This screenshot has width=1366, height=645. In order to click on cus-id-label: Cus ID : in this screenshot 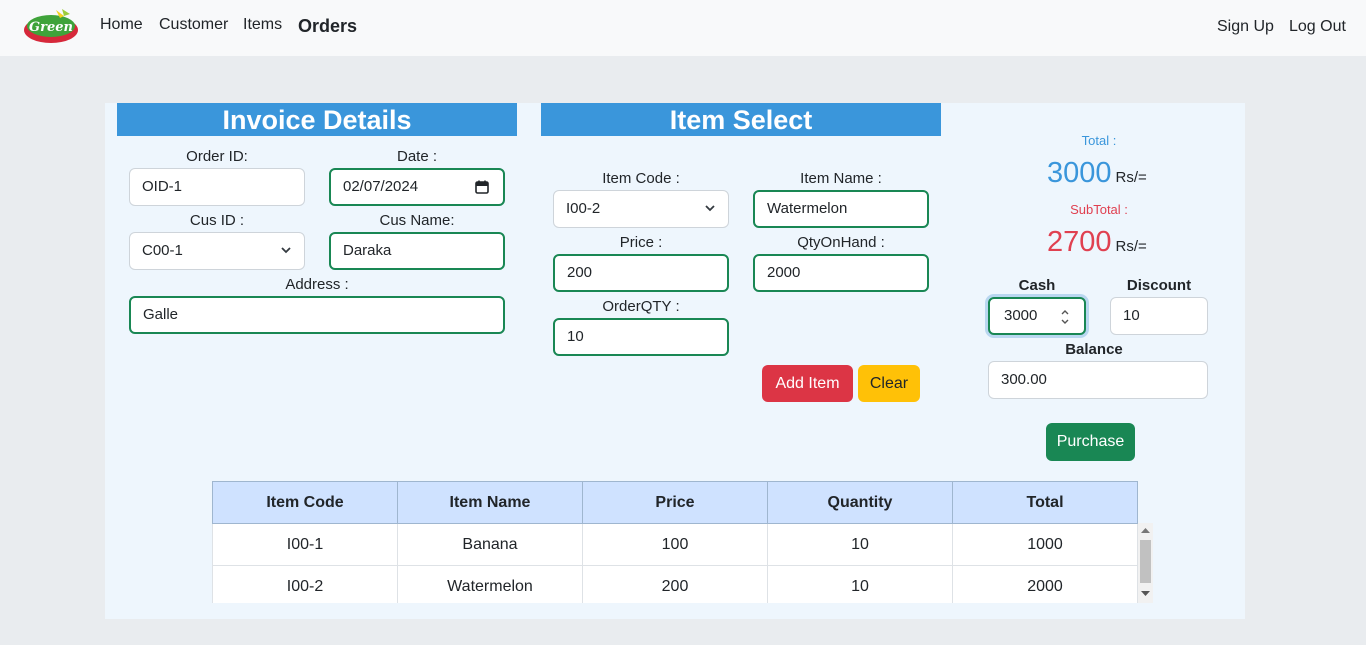, I will do `click(217, 220)`.